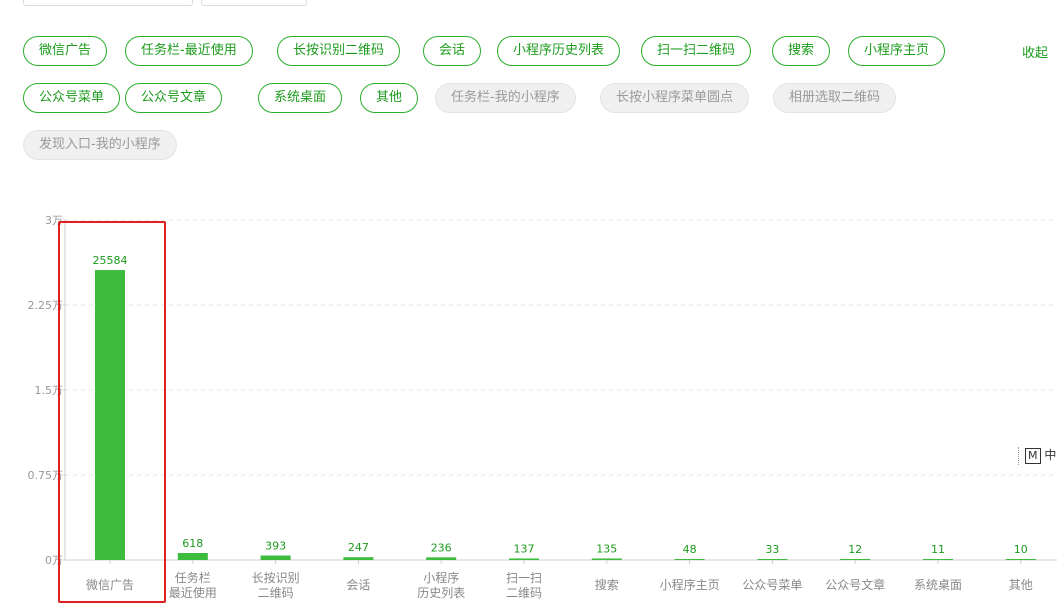 The width and height of the screenshot is (1057, 605). Describe the element at coordinates (855, 549) in the screenshot. I see `data-label: 12` at that location.